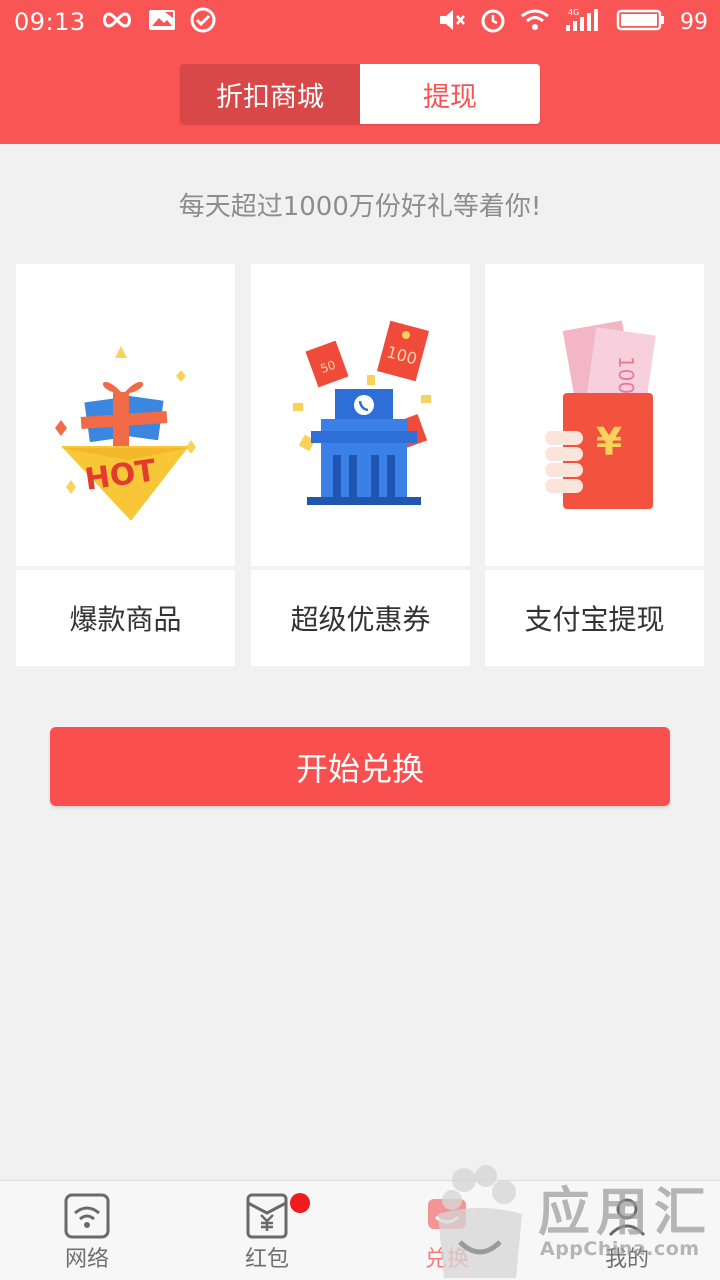 The width and height of the screenshot is (720, 1280). I want to click on cellular-signal-icon: 4G, so click(583, 22).